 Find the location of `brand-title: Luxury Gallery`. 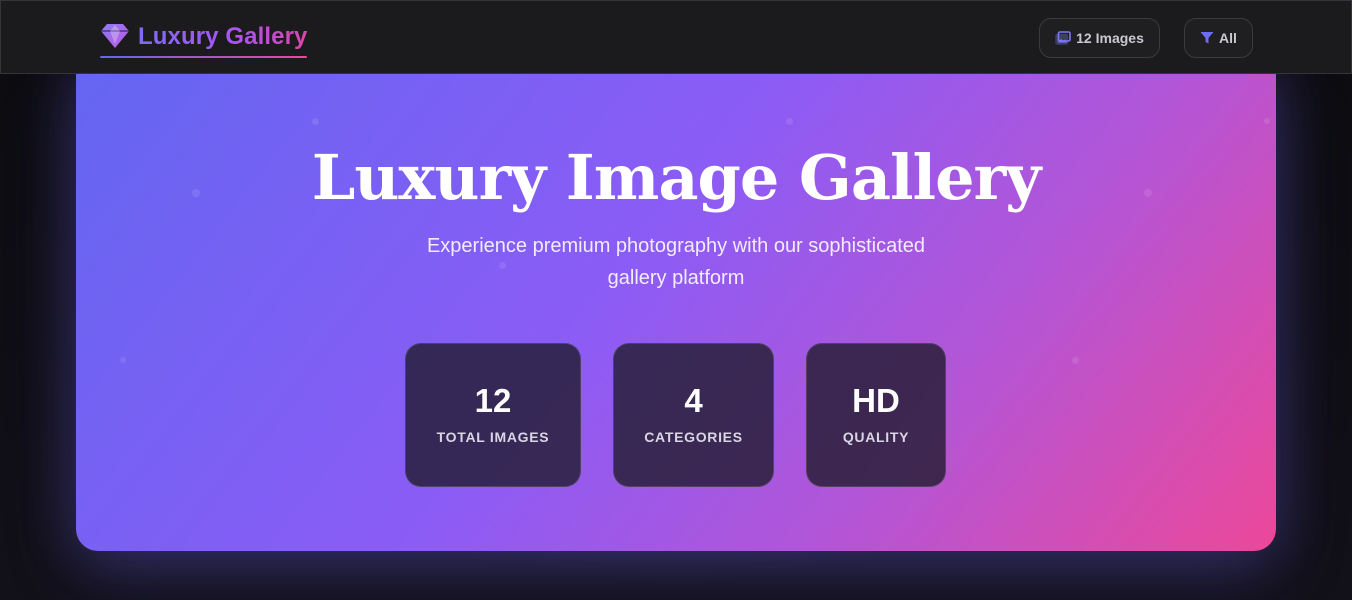

brand-title: Luxury Gallery is located at coordinates (223, 36).